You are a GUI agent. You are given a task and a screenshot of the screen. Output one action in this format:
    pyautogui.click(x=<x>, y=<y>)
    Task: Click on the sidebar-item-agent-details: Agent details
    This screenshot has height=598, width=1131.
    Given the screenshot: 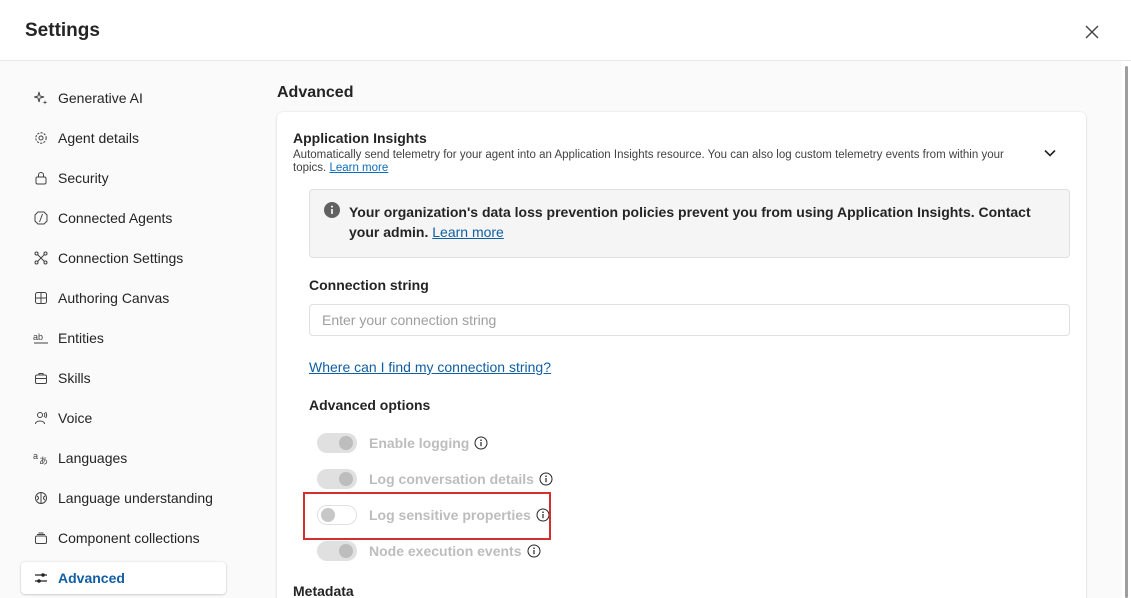 What is the action you would take?
    pyautogui.click(x=123, y=138)
    